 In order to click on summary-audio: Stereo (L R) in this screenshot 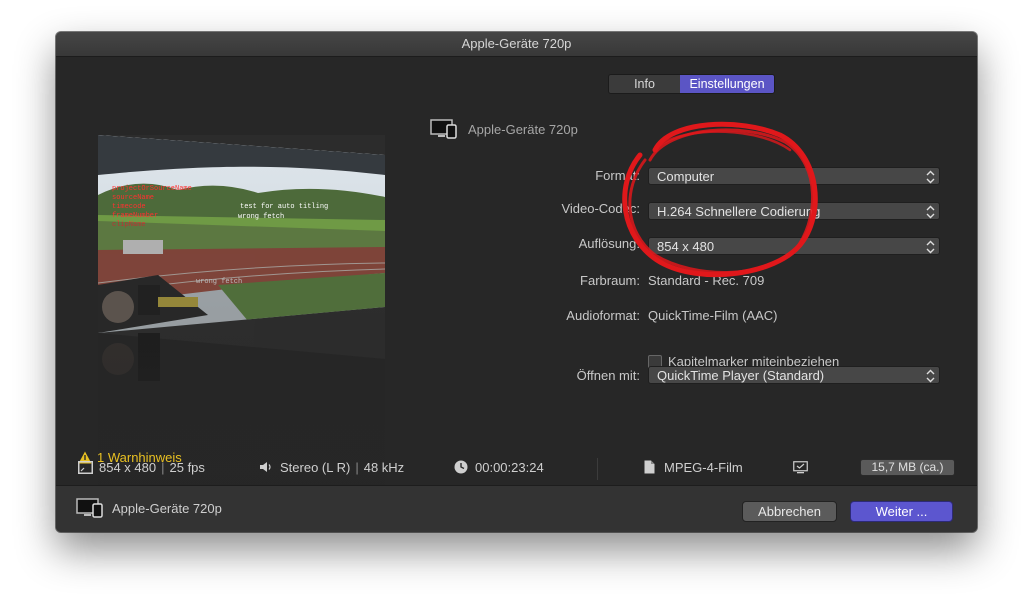, I will do `click(315, 467)`.